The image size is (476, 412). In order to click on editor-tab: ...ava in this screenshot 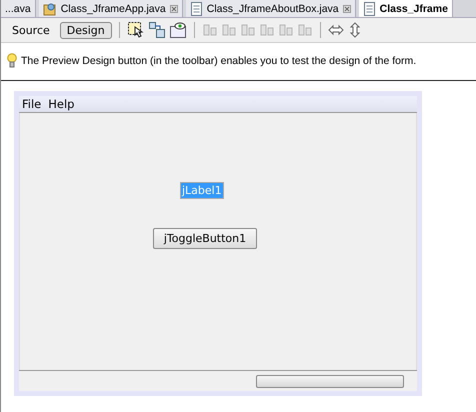, I will do `click(18, 8)`.